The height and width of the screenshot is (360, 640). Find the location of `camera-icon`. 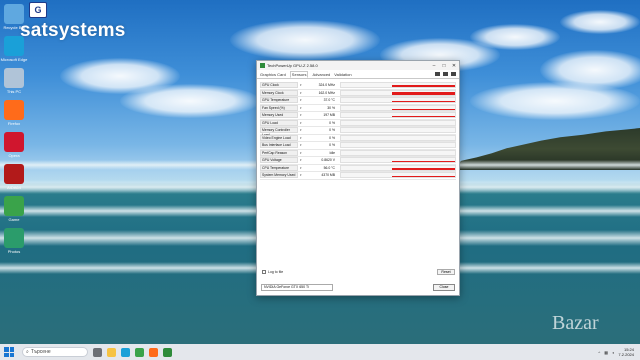

camera-icon is located at coordinates (437, 74).